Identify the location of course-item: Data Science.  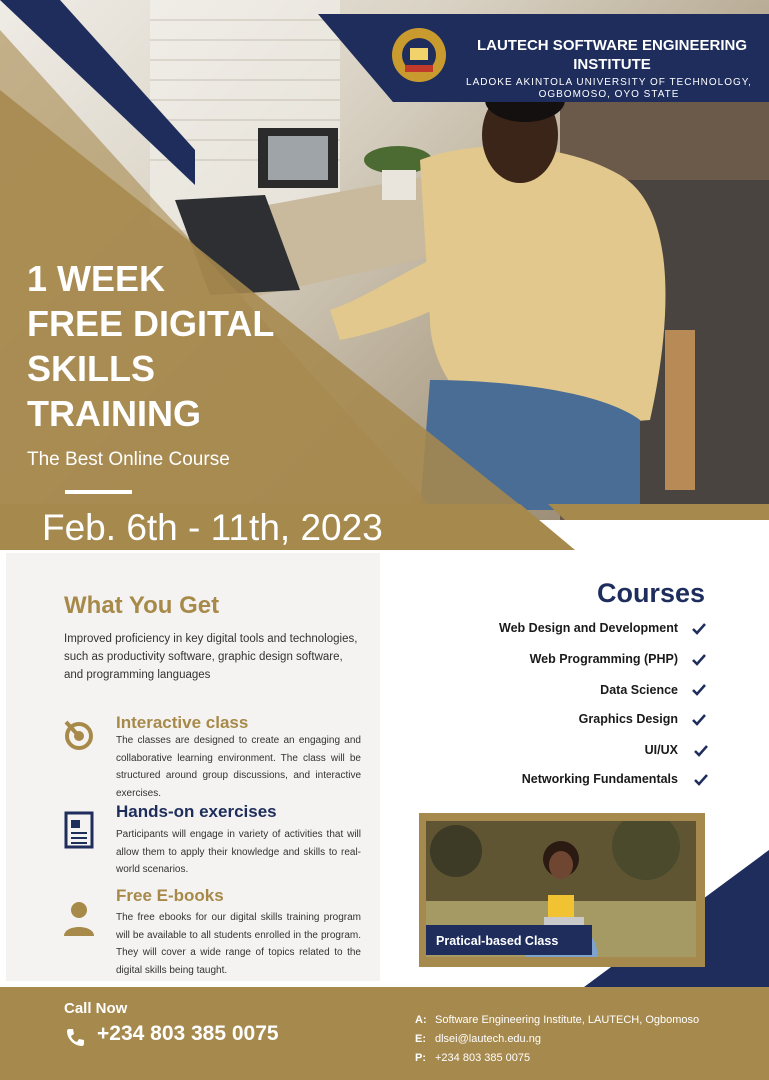
(639, 690).